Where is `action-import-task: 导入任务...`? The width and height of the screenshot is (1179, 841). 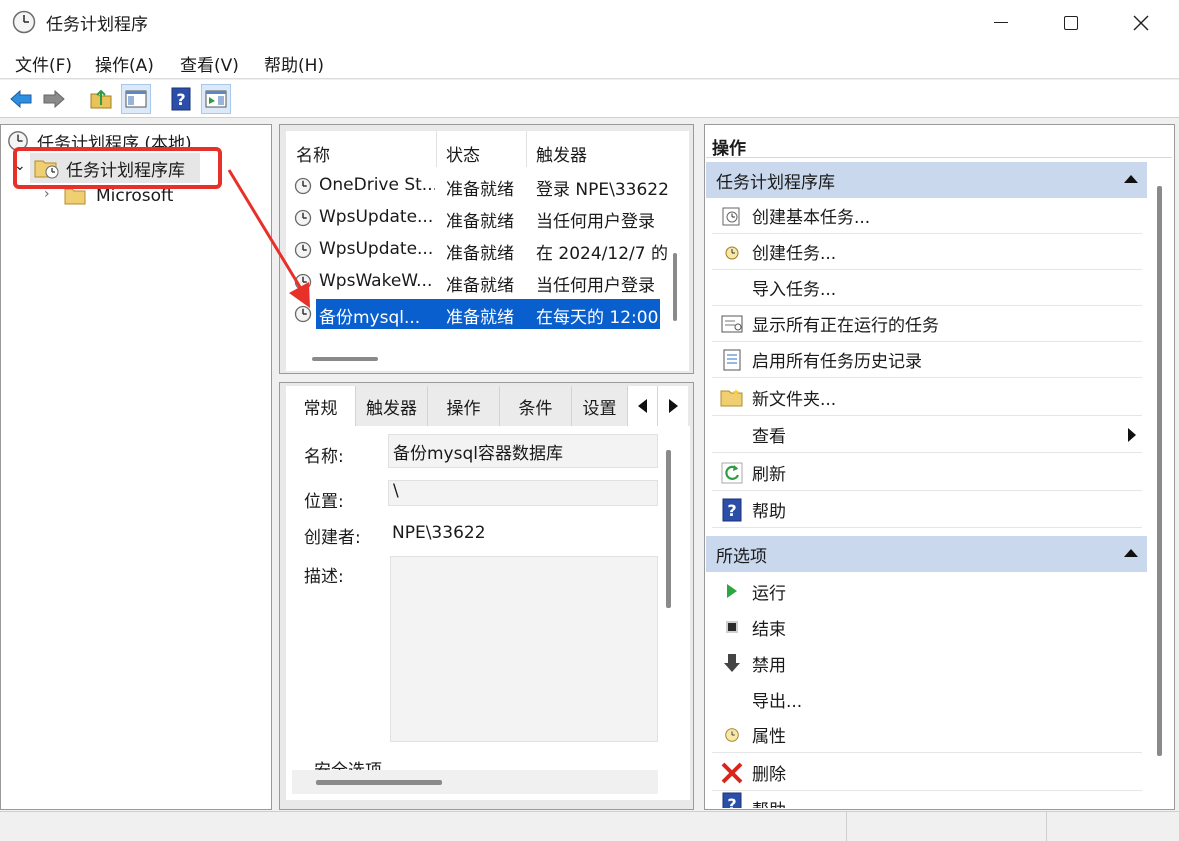 action-import-task: 导入任务... is located at coordinates (927, 288).